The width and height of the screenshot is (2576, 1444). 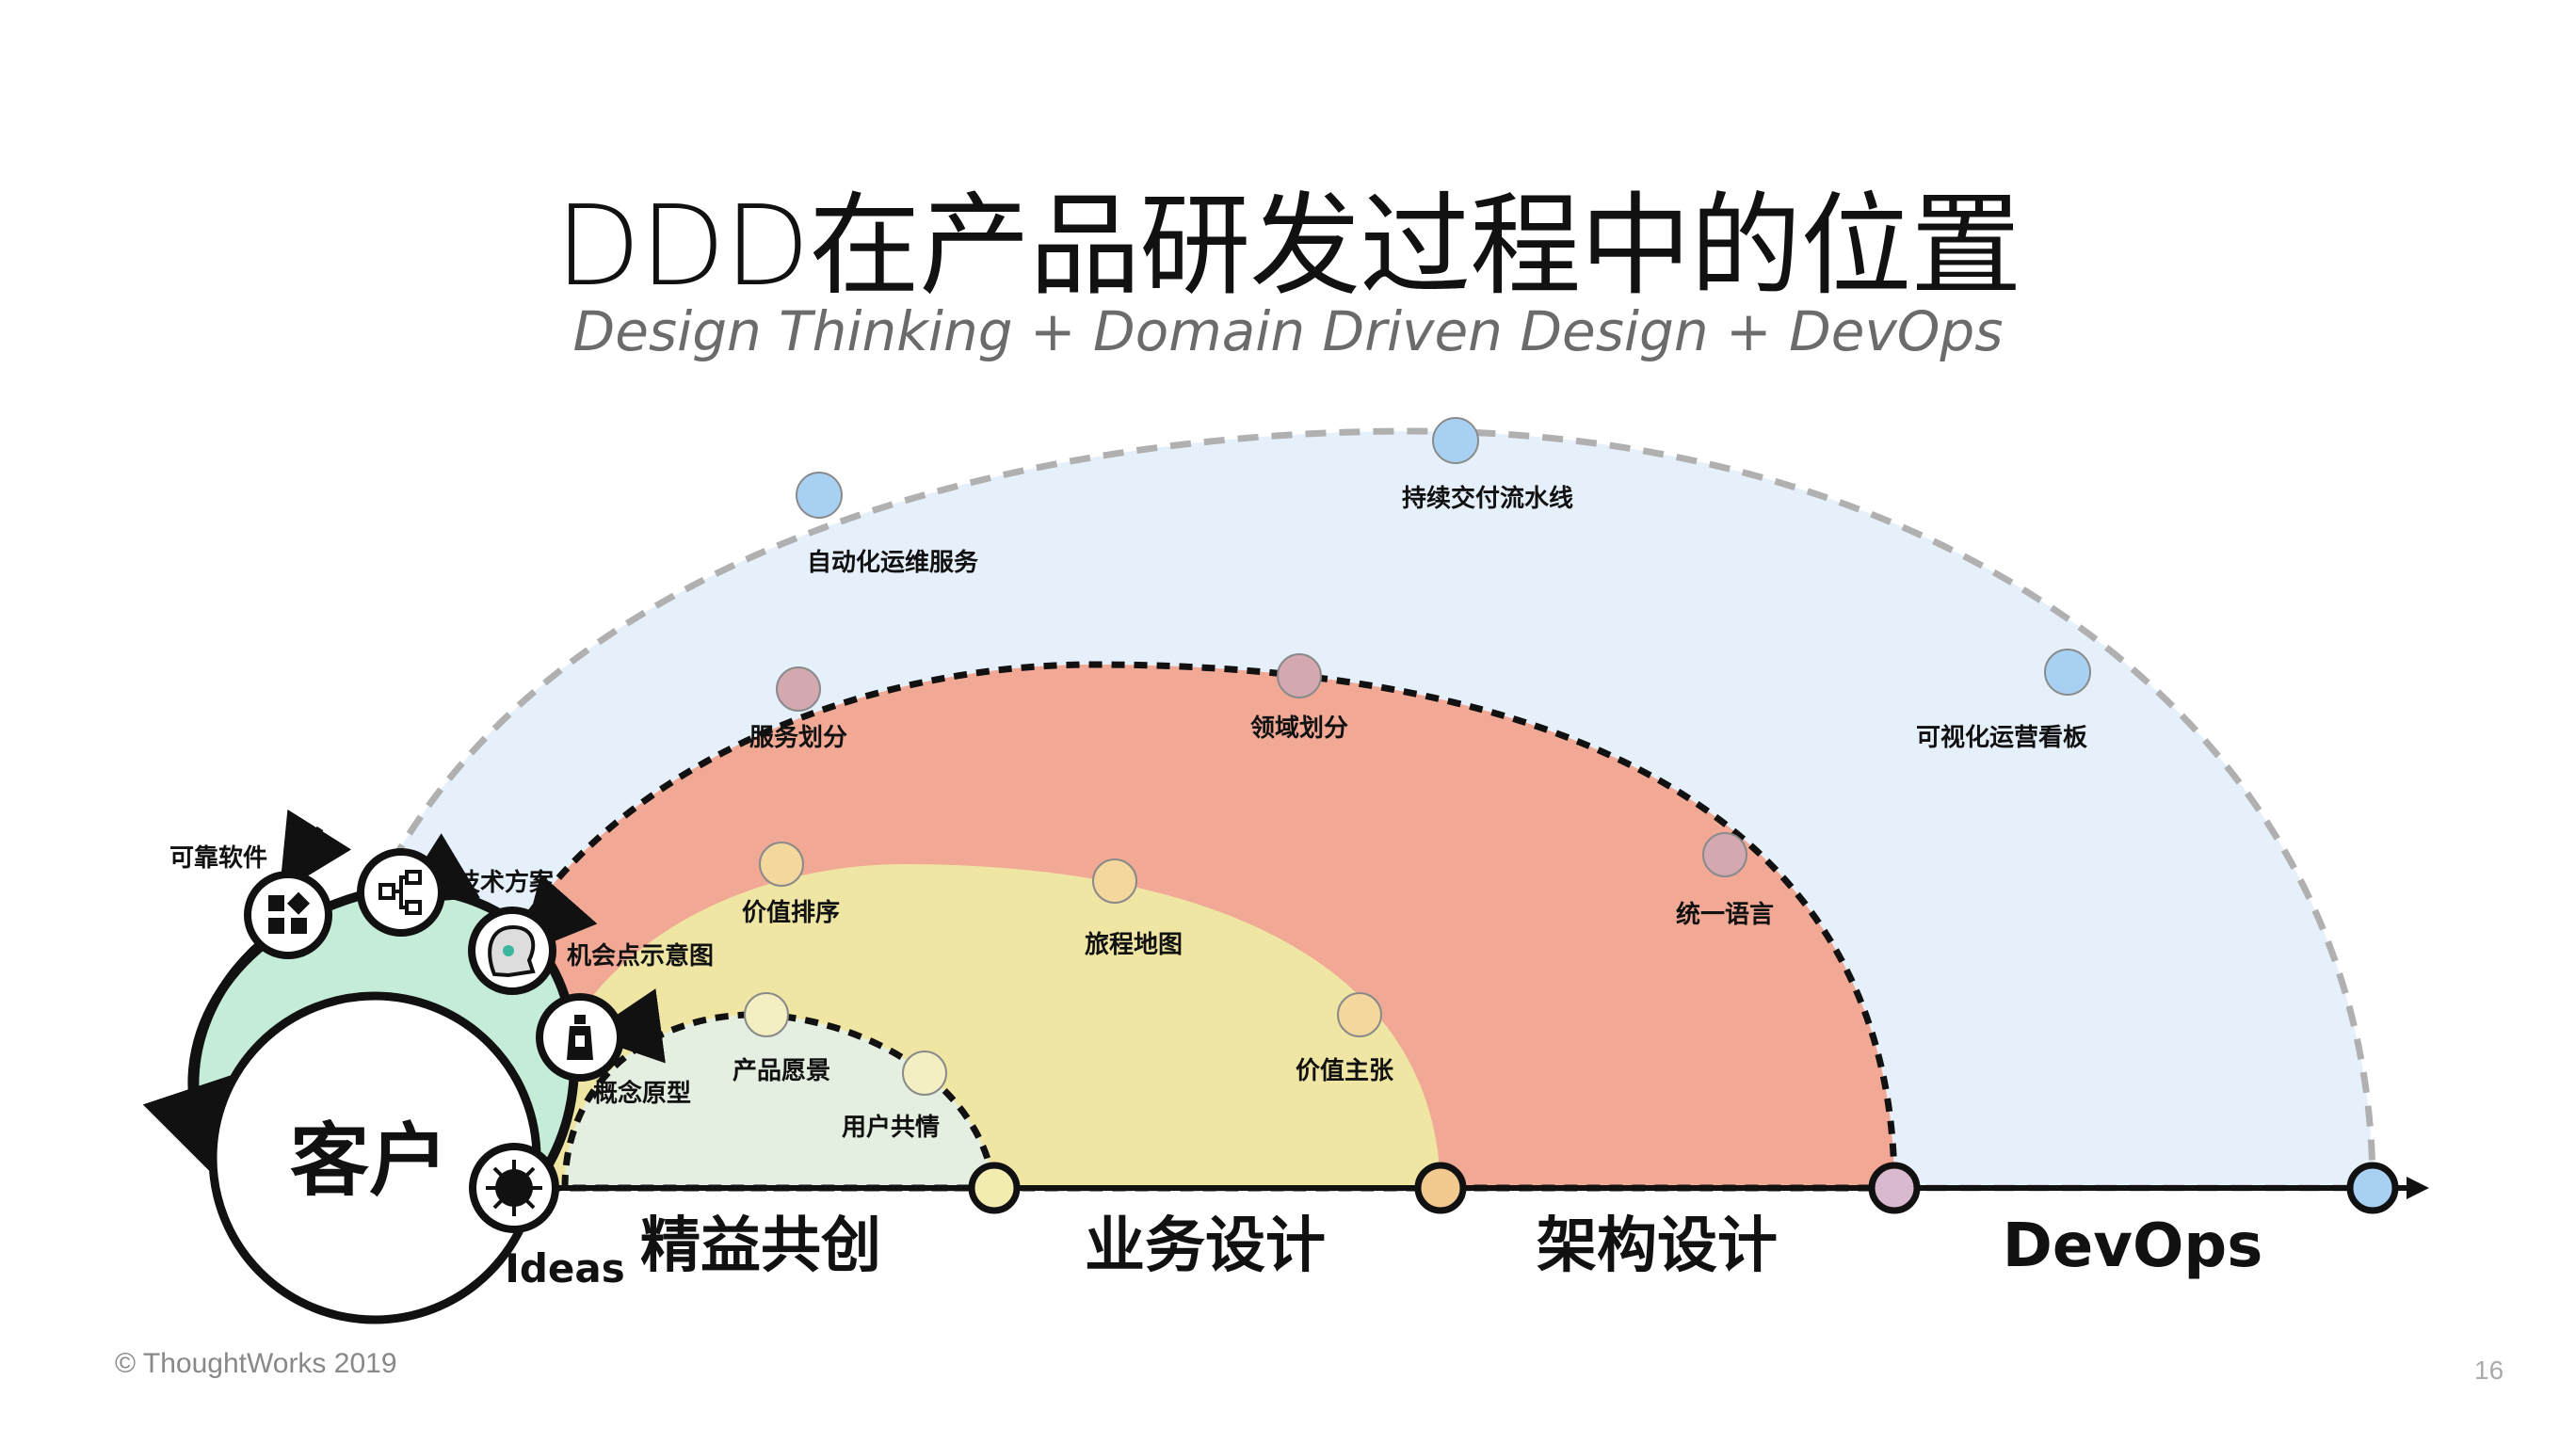 I want to click on ideas-label: Ideas, so click(x=565, y=1268).